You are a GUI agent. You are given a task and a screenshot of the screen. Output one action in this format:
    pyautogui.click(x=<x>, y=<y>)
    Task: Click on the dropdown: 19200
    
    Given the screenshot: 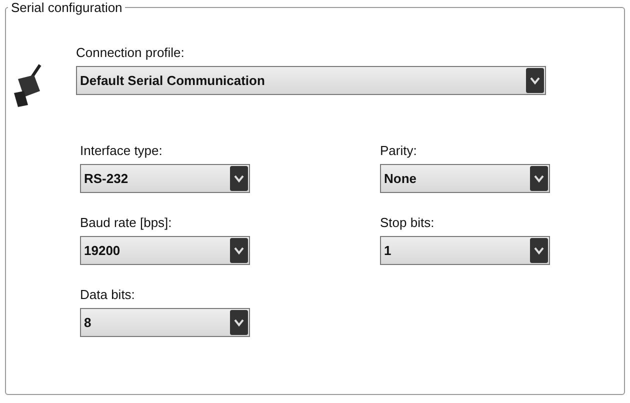 What is the action you would take?
    pyautogui.click(x=165, y=250)
    